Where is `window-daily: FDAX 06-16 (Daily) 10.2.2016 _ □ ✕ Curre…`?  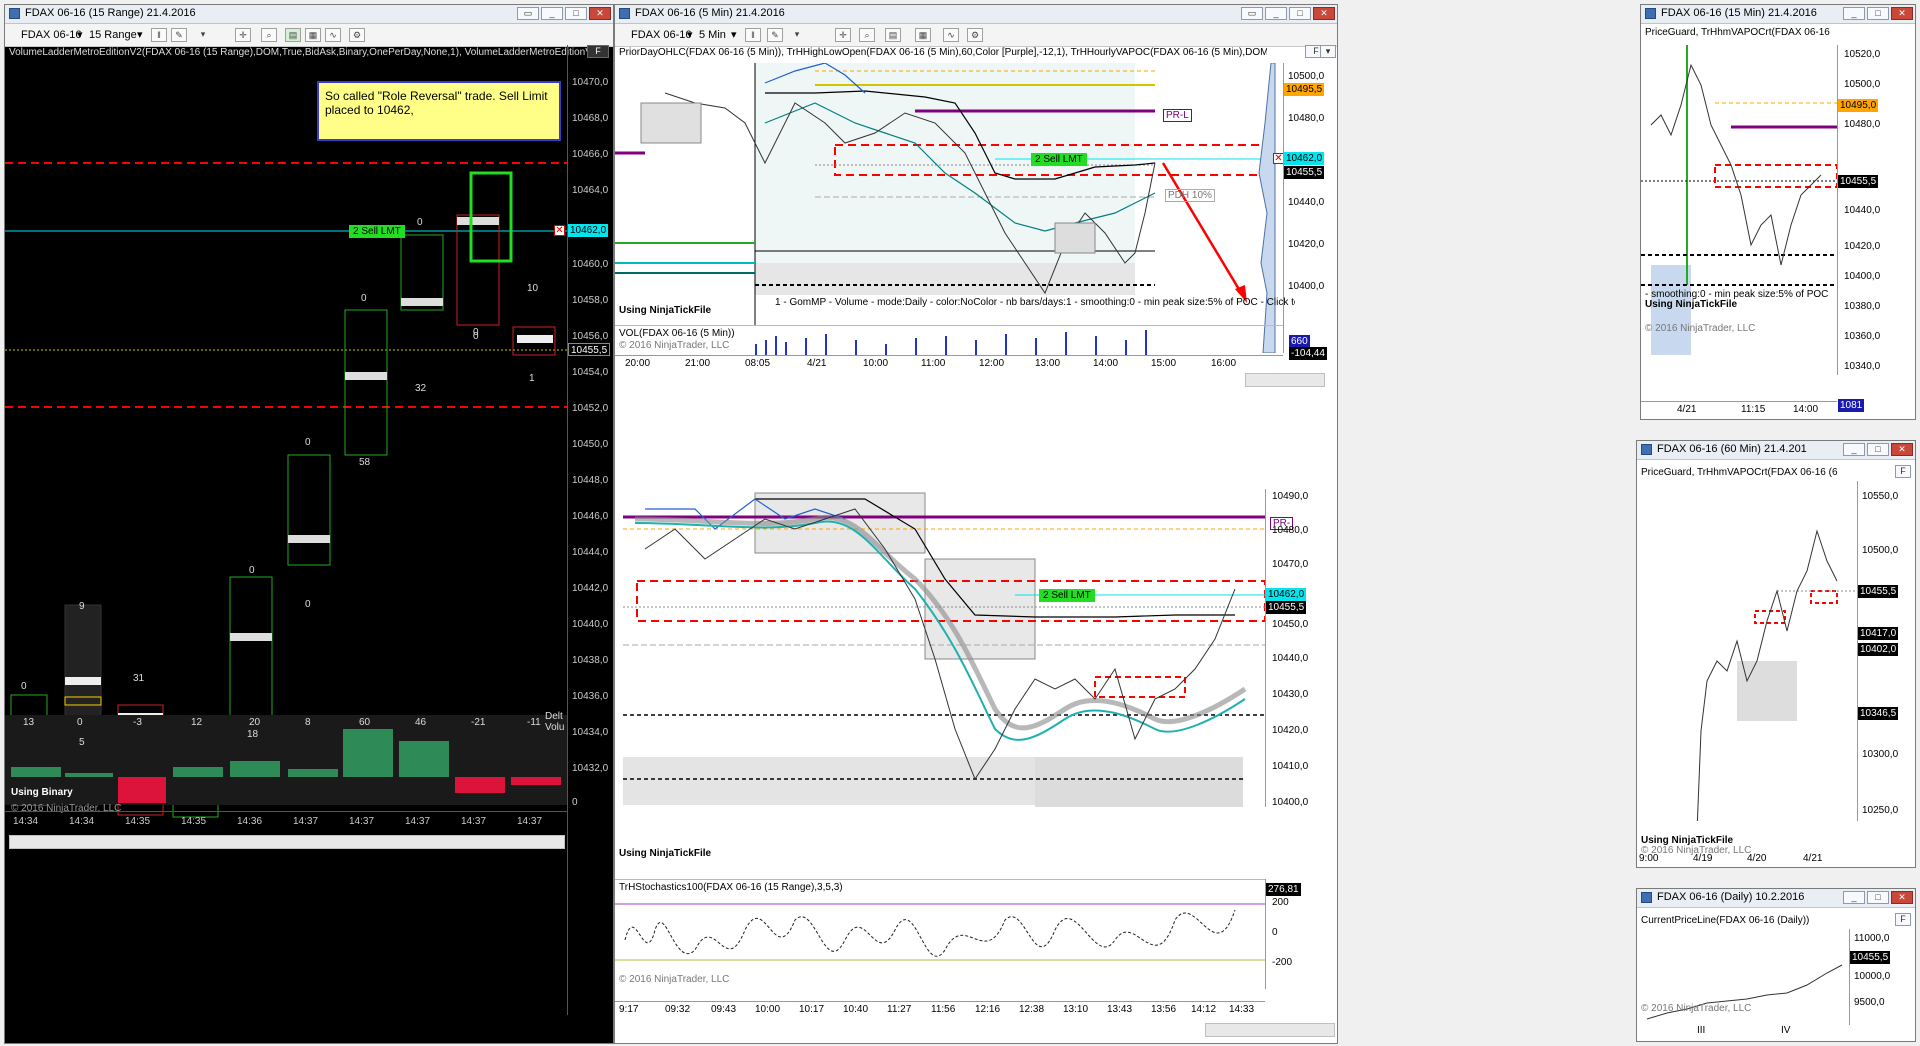
window-daily: FDAX 06-16 (Daily) 10.2.2016 _ □ ✕ Curre… is located at coordinates (1776, 965).